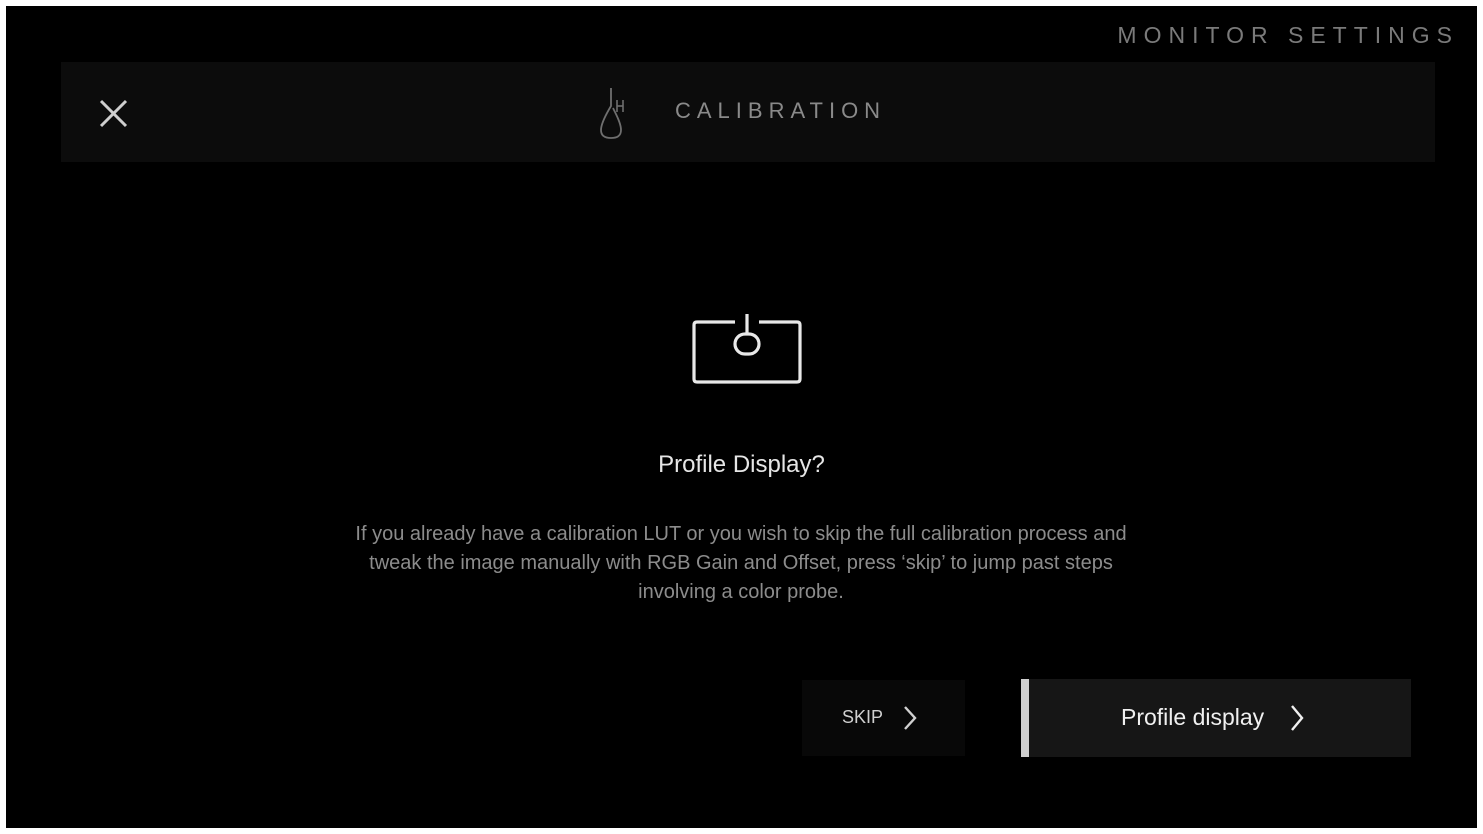 Image resolution: width=1483 pixels, height=834 pixels. What do you see at coordinates (781, 110) in the screenshot?
I see `header-title: CALIBRATION` at bounding box center [781, 110].